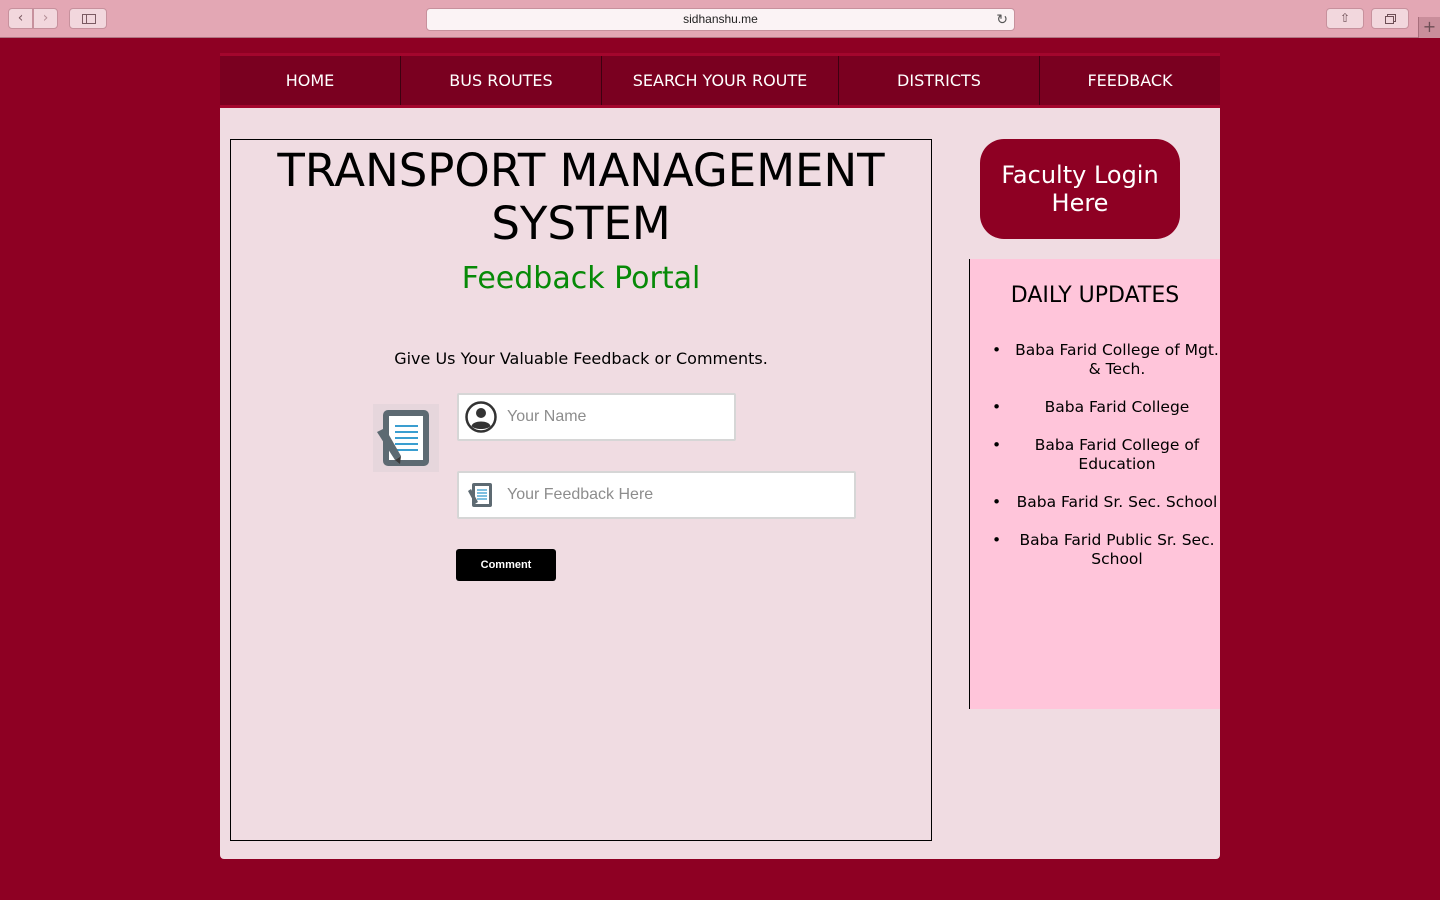 The image size is (1440, 900). I want to click on sidebar-toggle-button, so click(88, 18).